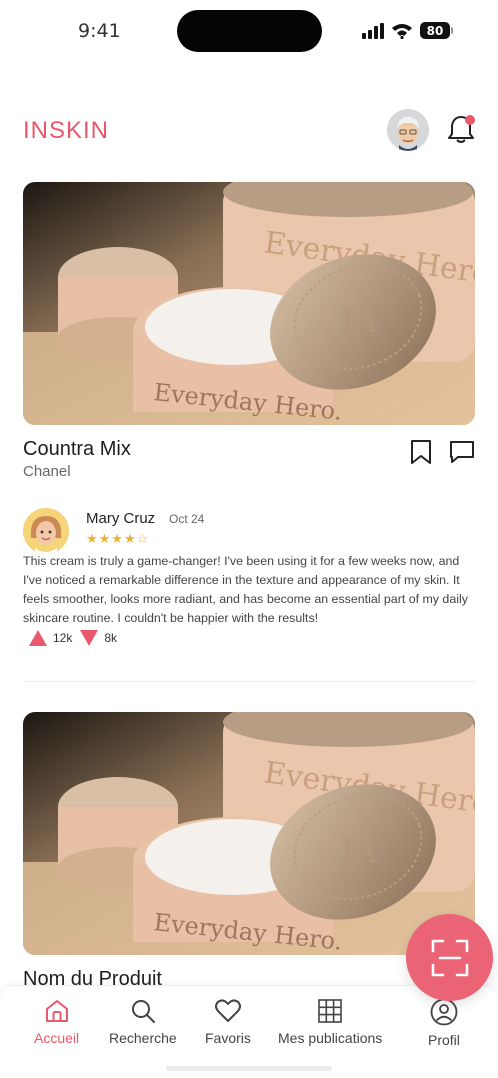 The width and height of the screenshot is (498, 1078). What do you see at coordinates (421, 452) in the screenshot?
I see `bookmark-icon` at bounding box center [421, 452].